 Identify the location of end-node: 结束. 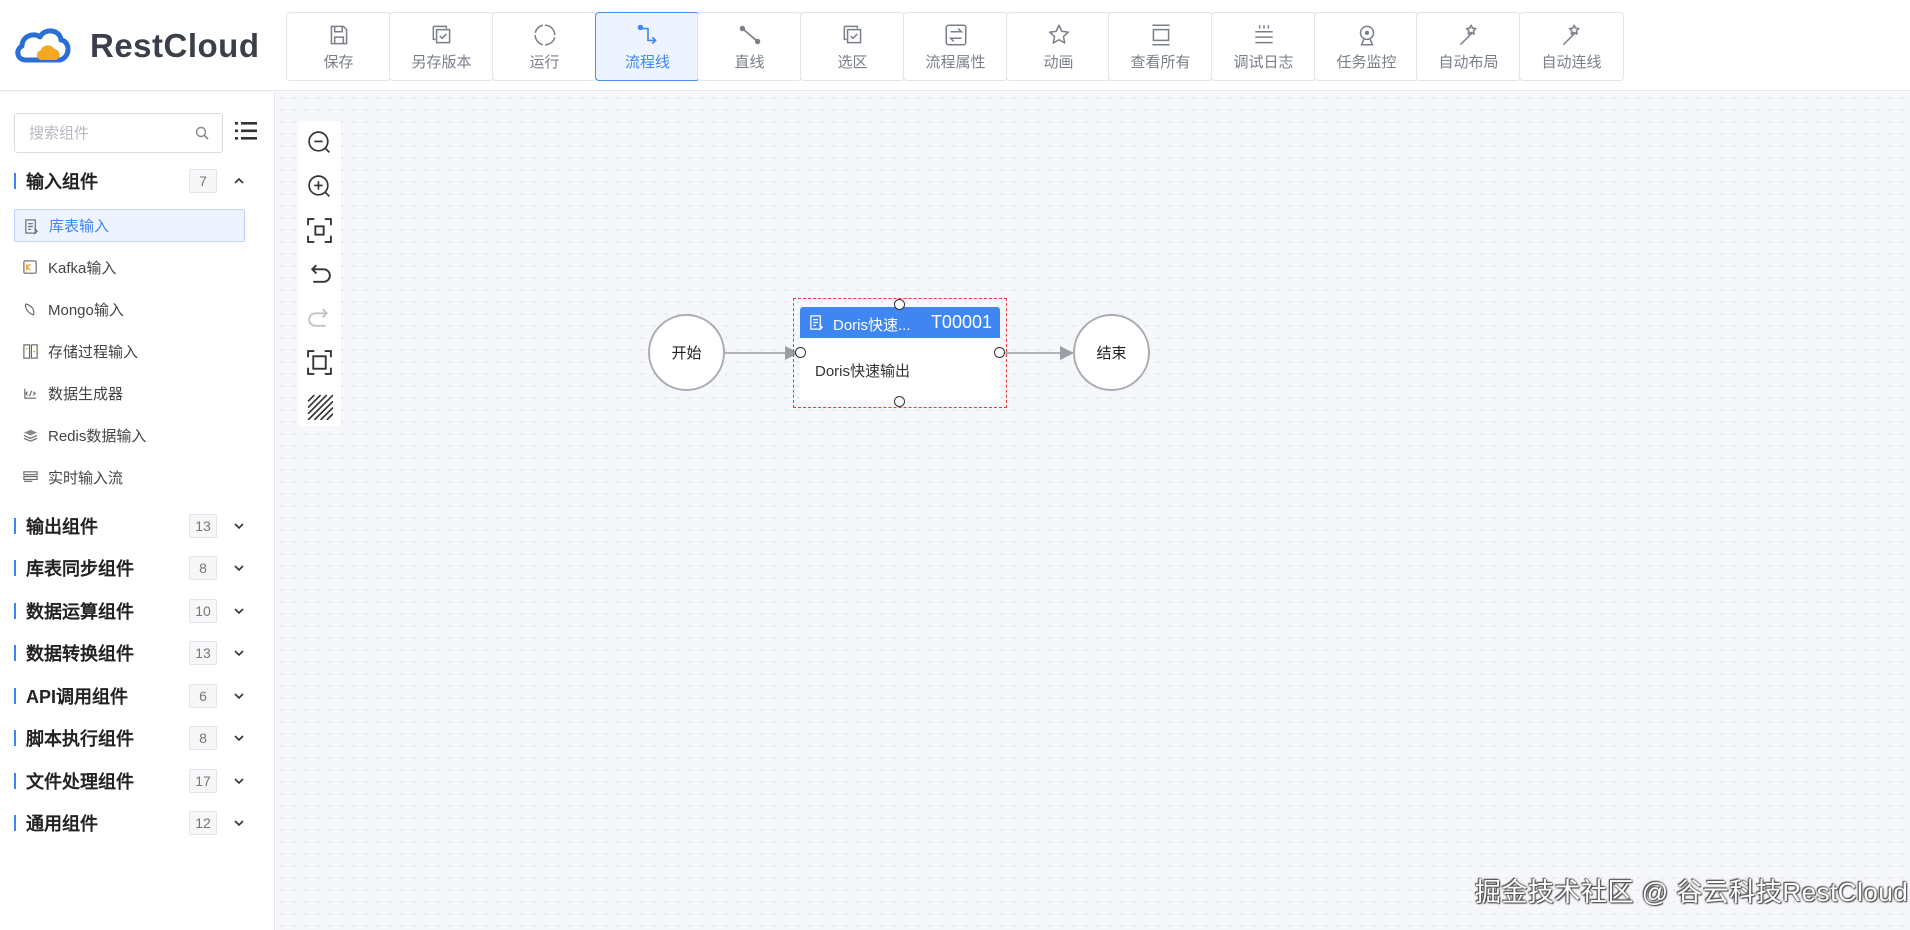
(1111, 352).